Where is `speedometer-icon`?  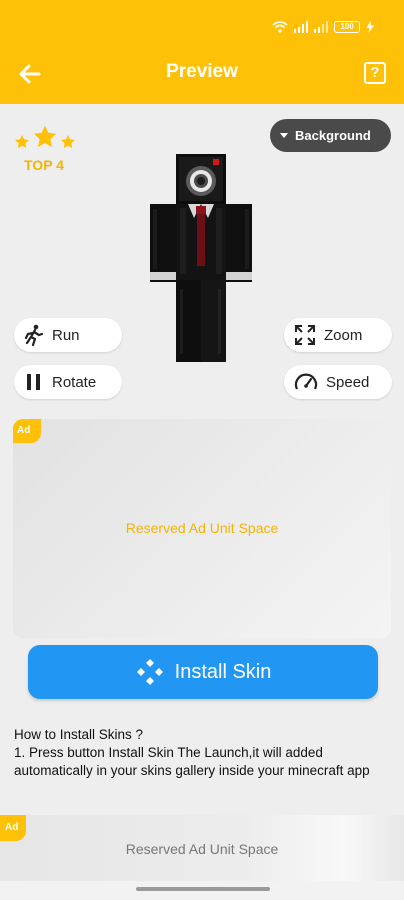 speedometer-icon is located at coordinates (306, 381).